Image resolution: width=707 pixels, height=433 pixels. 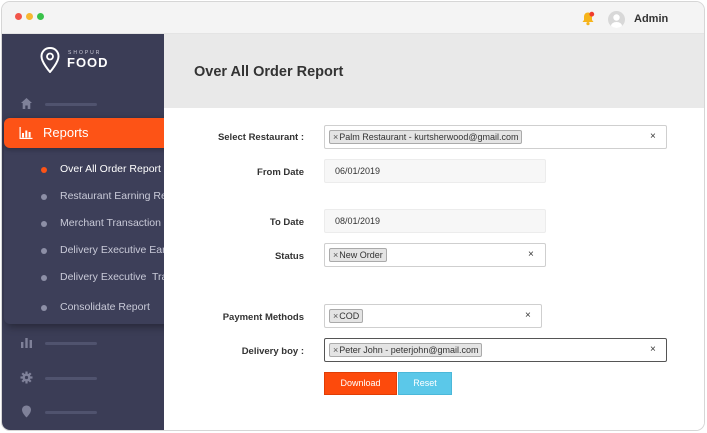 I want to click on payment-tag-text: COD, so click(x=349, y=316).